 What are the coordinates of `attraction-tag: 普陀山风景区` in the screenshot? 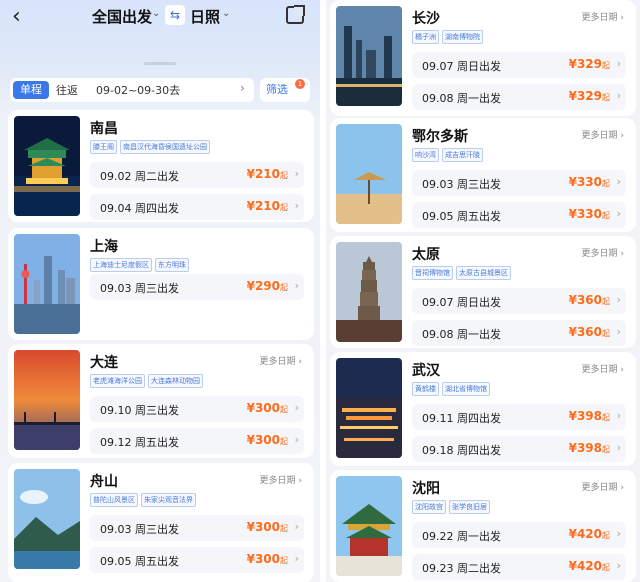 It's located at (114, 500).